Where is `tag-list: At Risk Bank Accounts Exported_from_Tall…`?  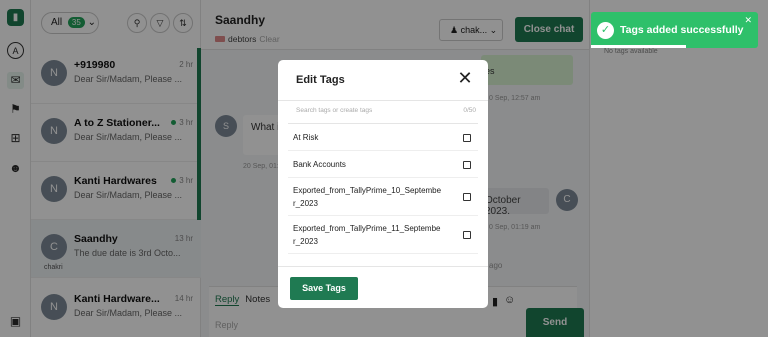
tag-list: At Risk Bank Accounts Exported_from_Tall… is located at coordinates (383, 194).